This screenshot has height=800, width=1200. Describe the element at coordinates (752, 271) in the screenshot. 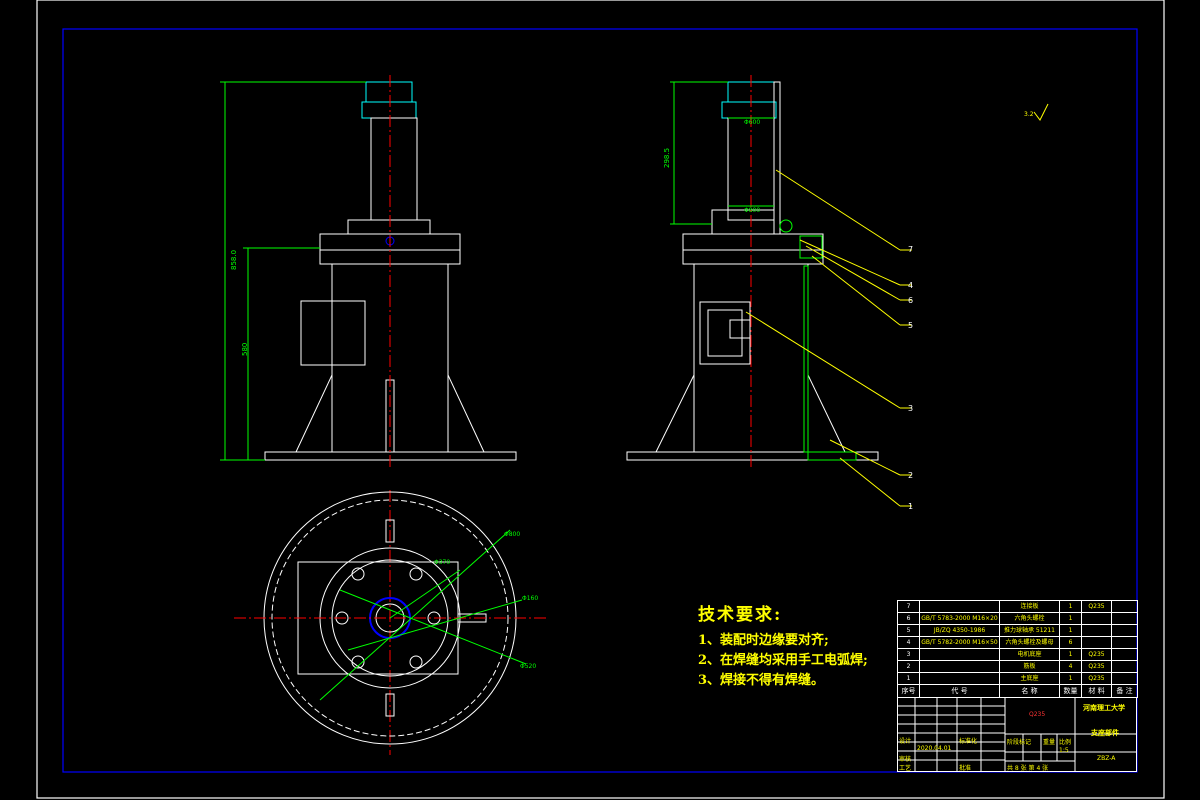

I see `side-view` at that location.